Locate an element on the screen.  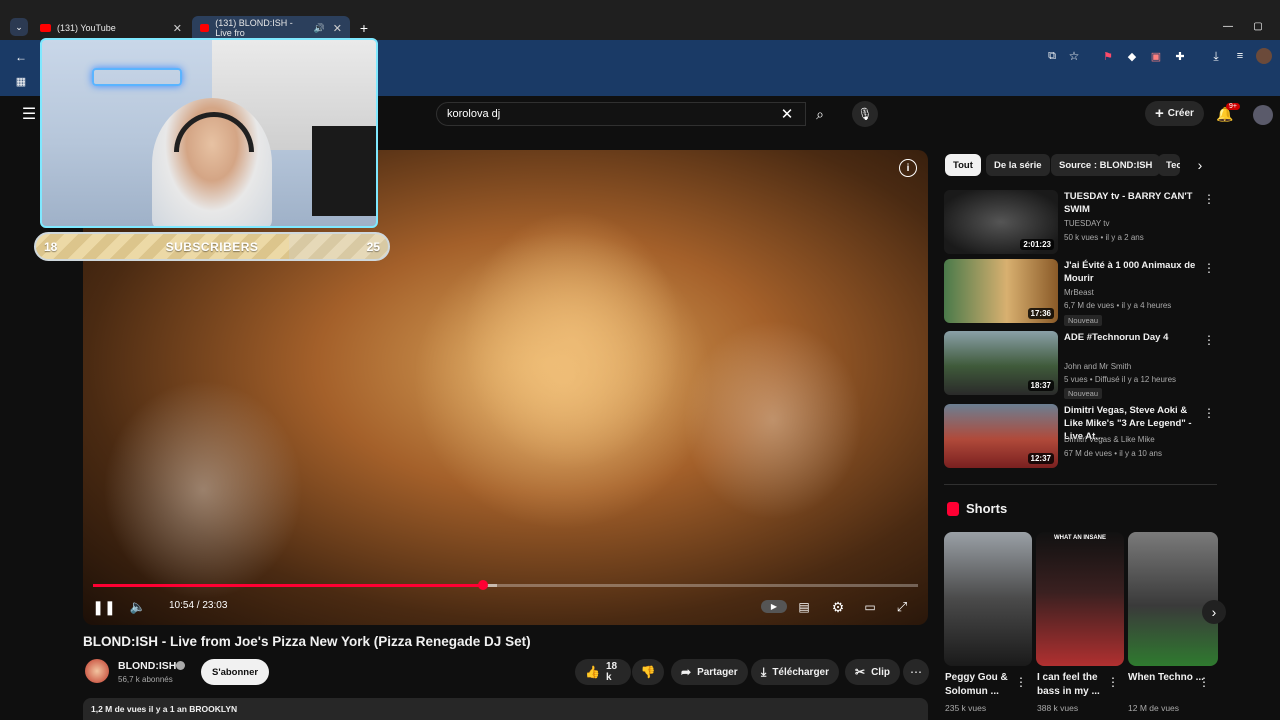
account-avatar is located at coordinates (1263, 115).